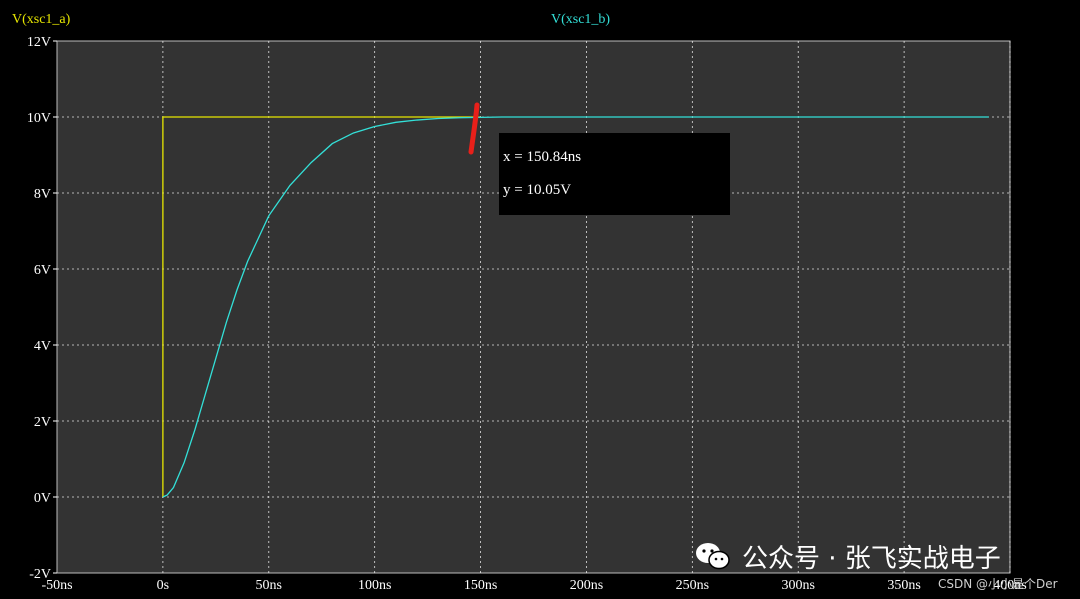  Describe the element at coordinates (542, 157) in the screenshot. I see `cursor-x-readout: x = 150.84ns` at that location.